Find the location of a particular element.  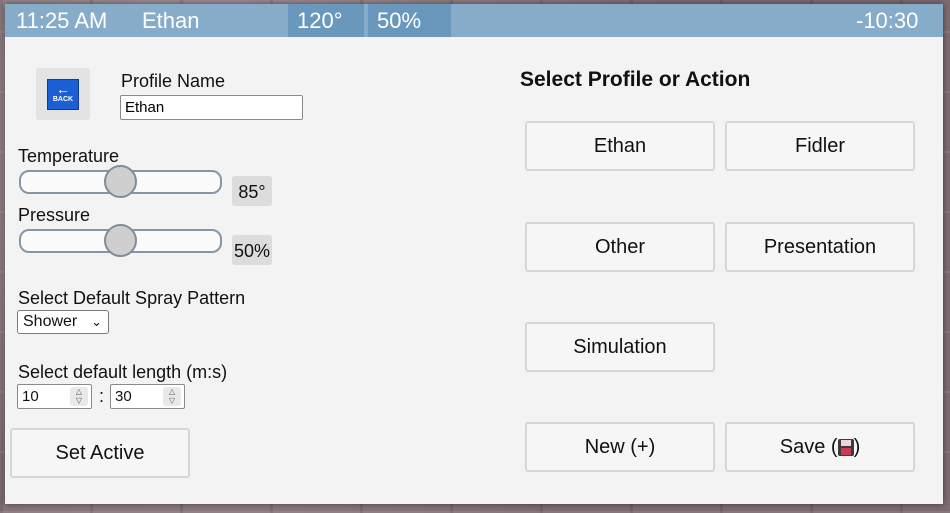

profile-button-other: Other is located at coordinates (620, 247).